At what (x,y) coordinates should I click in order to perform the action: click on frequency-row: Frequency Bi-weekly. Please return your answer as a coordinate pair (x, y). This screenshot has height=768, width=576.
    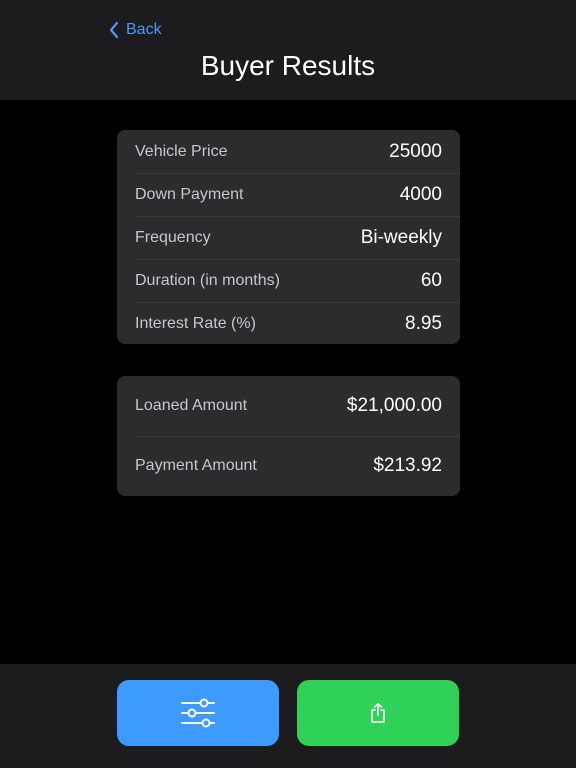
    Looking at the image, I should click on (288, 237).